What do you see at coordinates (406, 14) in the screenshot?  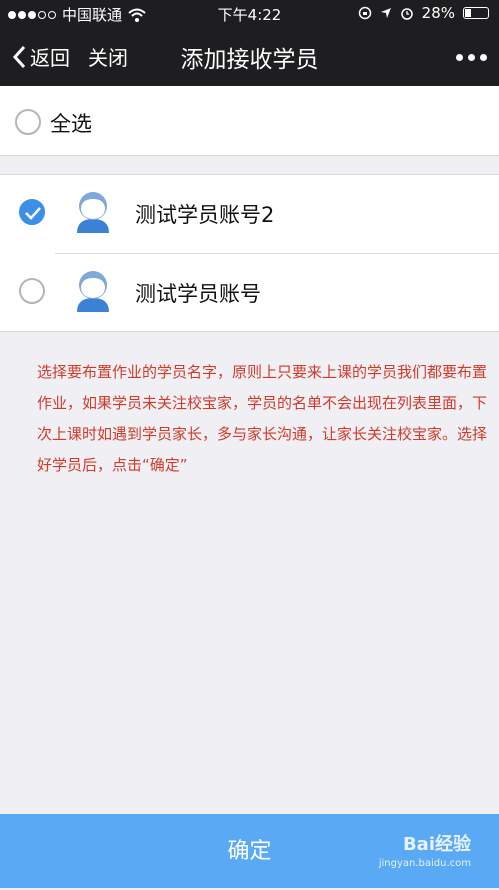 I see `alarm-icon` at bounding box center [406, 14].